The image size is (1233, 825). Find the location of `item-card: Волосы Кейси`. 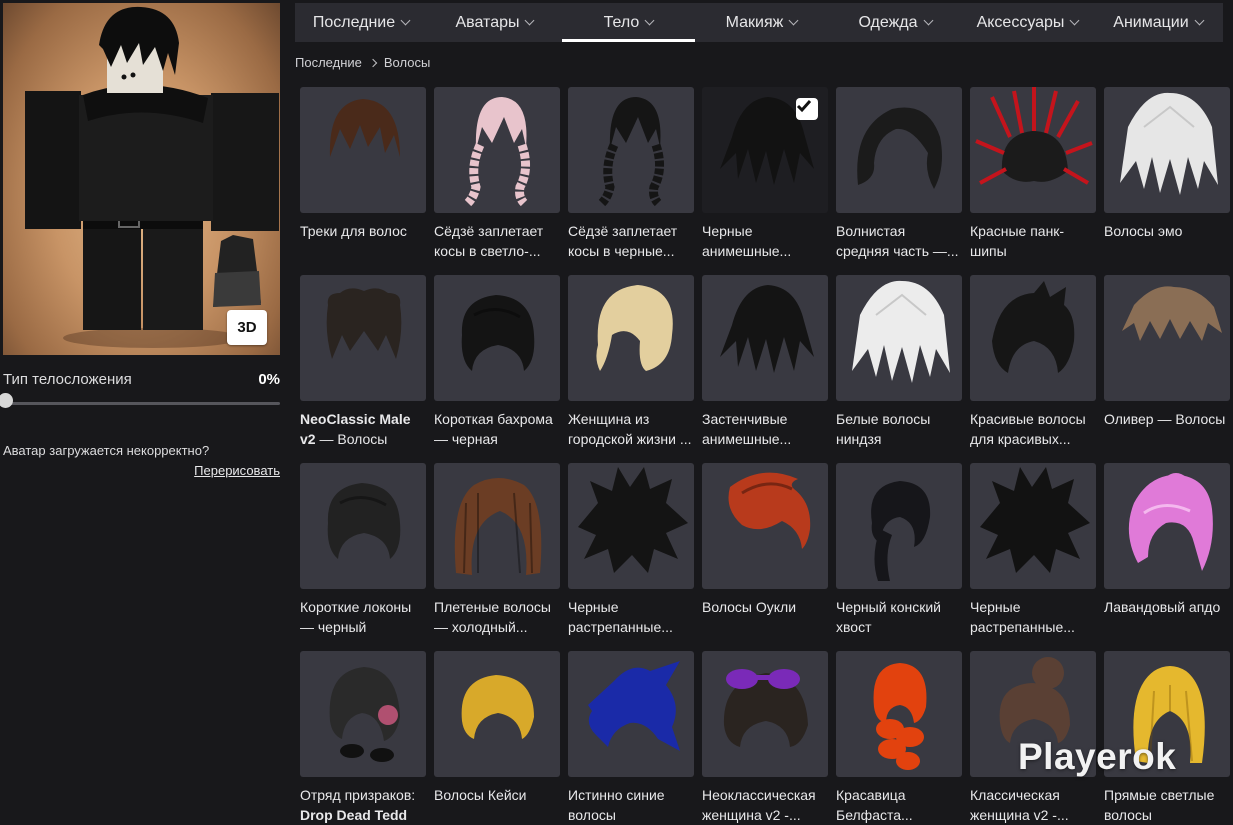

item-card: Волосы Кейси is located at coordinates (497, 738).